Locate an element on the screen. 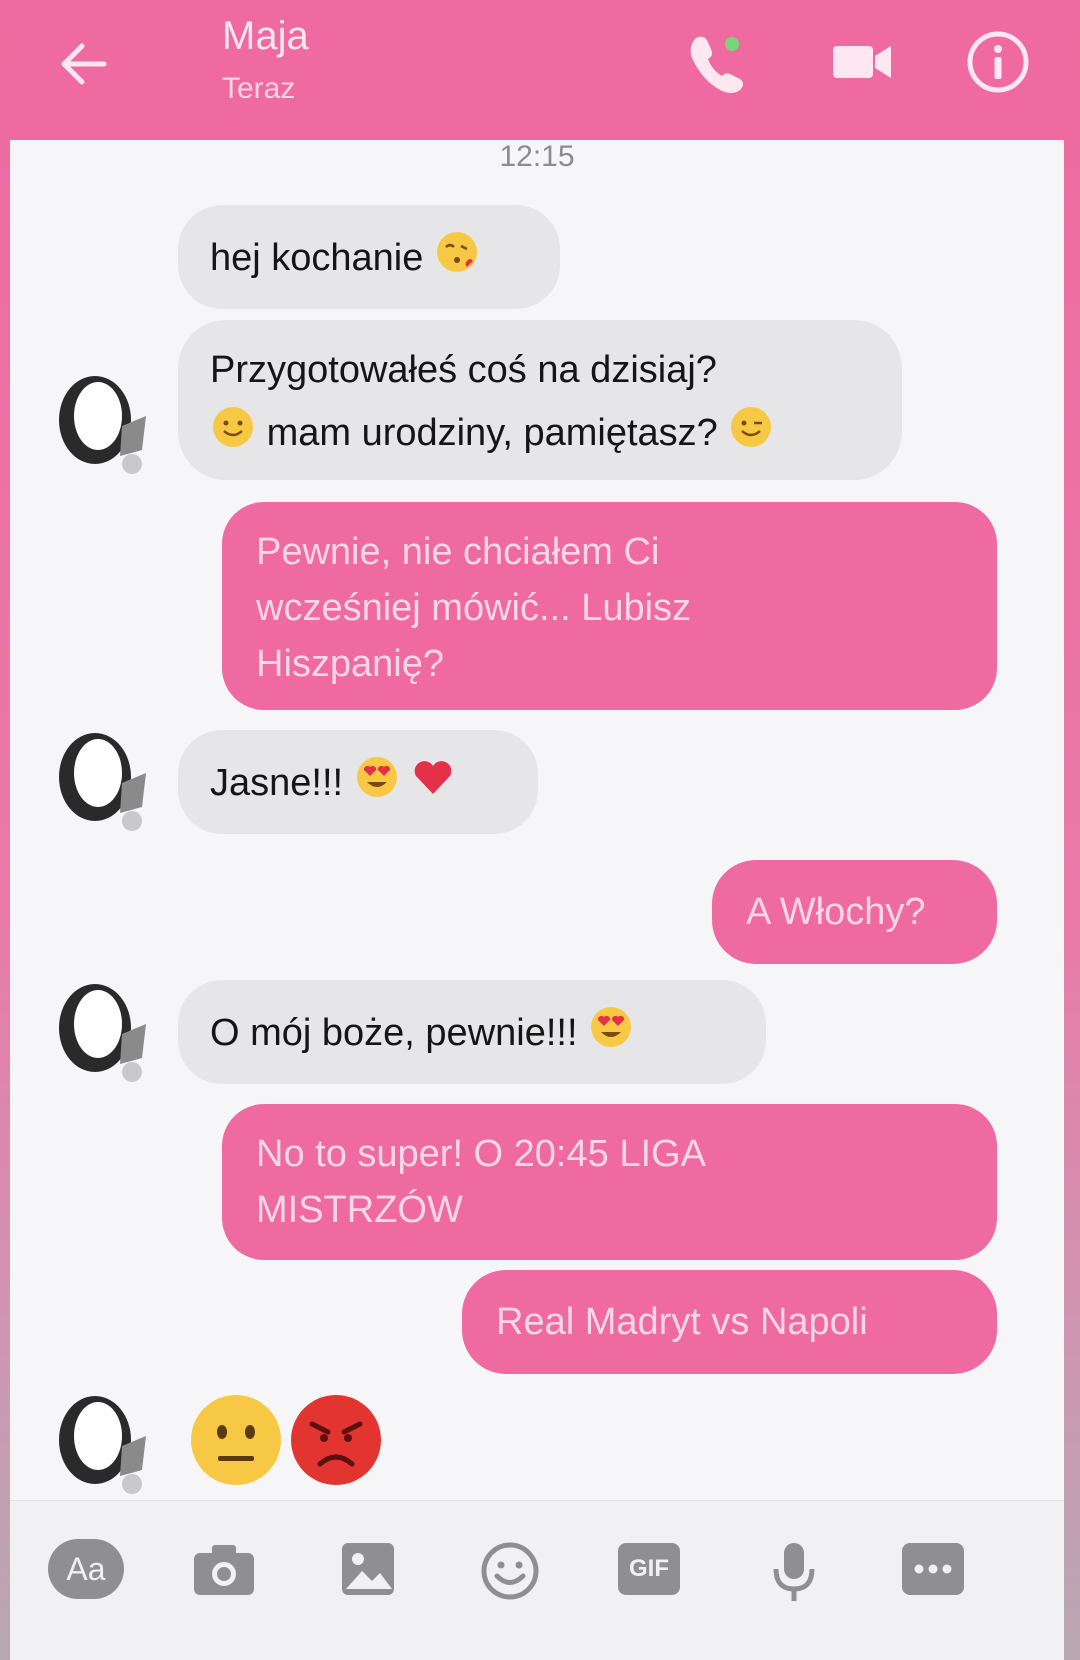  message-line: No to super! O 20:45 LIGA is located at coordinates (481, 1154).